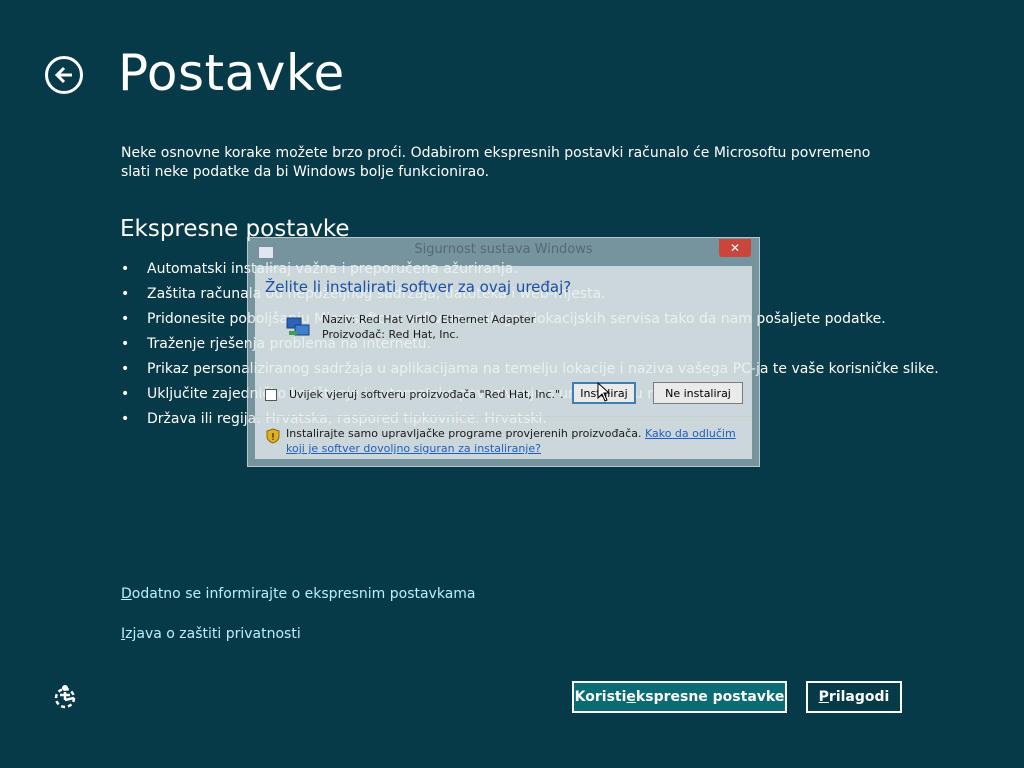 This screenshot has height=768, width=1024. Describe the element at coordinates (679, 697) in the screenshot. I see `use-express-settings-button: Koristi e kspresne postavke` at that location.